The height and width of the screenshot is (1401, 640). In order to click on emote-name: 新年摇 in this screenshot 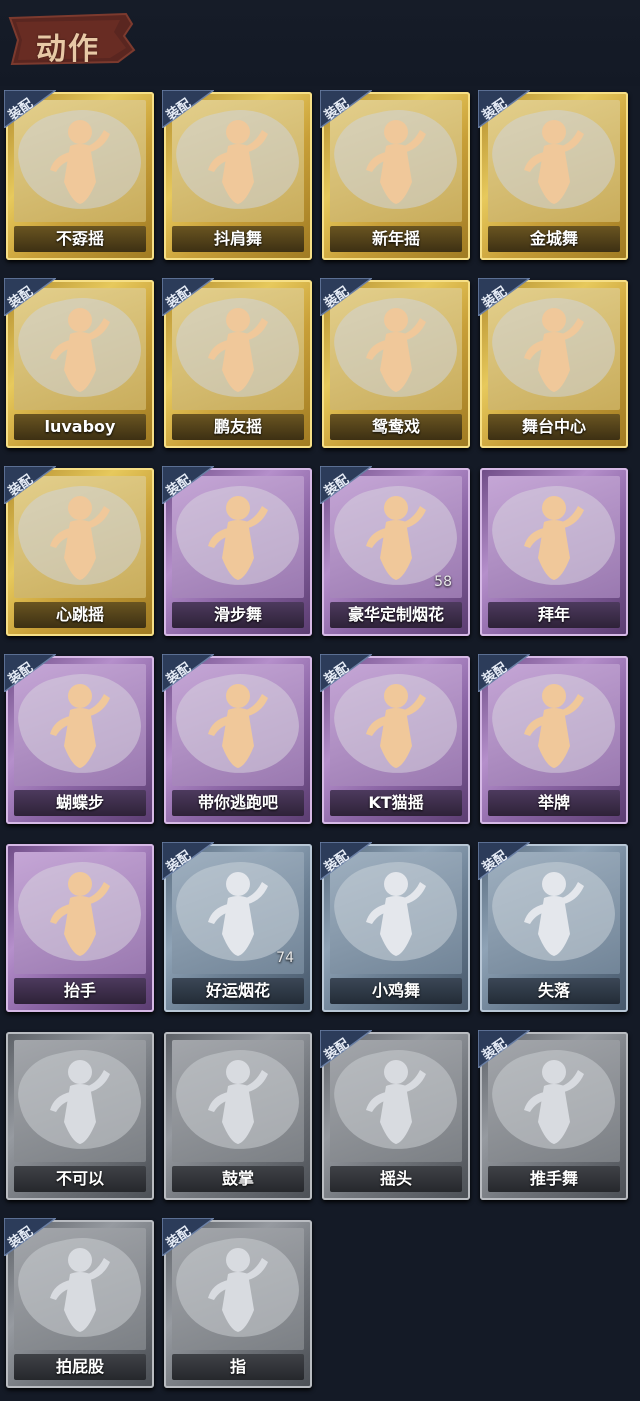, I will do `click(395, 238)`.